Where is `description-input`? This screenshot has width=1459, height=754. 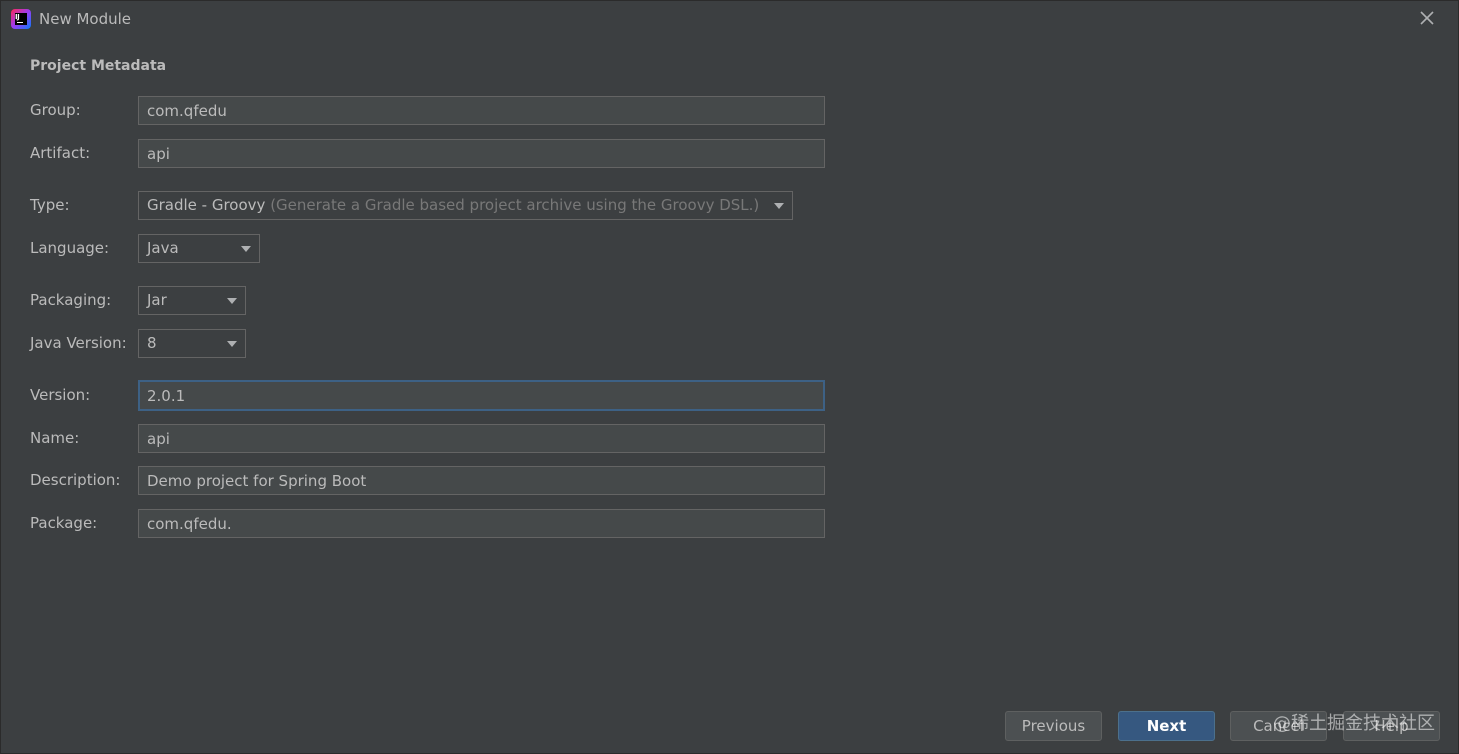
description-input is located at coordinates (481, 480).